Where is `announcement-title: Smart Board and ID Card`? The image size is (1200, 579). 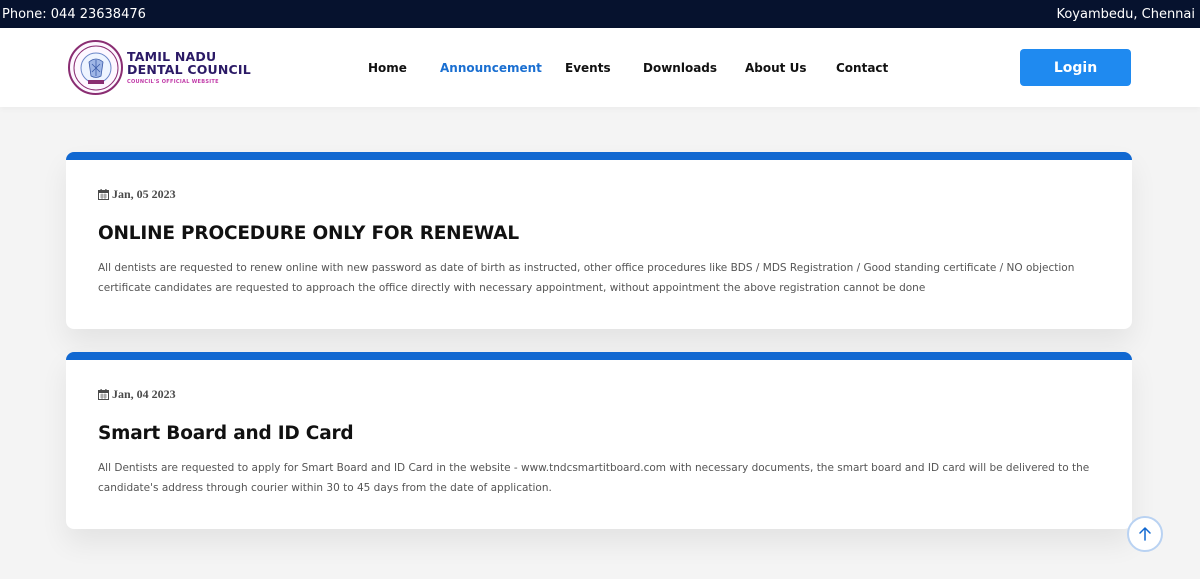 announcement-title: Smart Board and ID Card is located at coordinates (226, 433).